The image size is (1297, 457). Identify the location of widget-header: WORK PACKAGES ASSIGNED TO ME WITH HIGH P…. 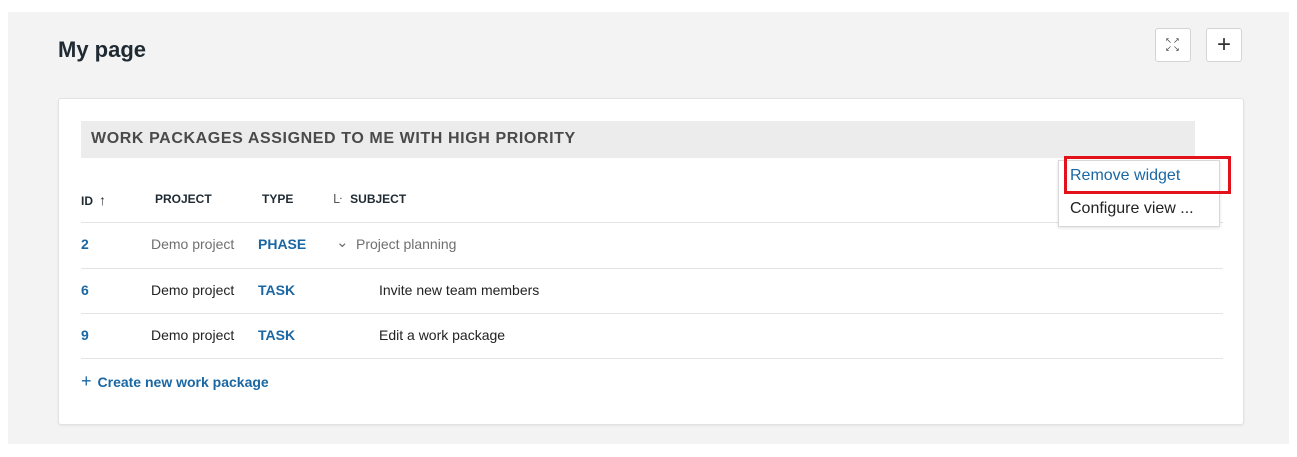
(638, 139).